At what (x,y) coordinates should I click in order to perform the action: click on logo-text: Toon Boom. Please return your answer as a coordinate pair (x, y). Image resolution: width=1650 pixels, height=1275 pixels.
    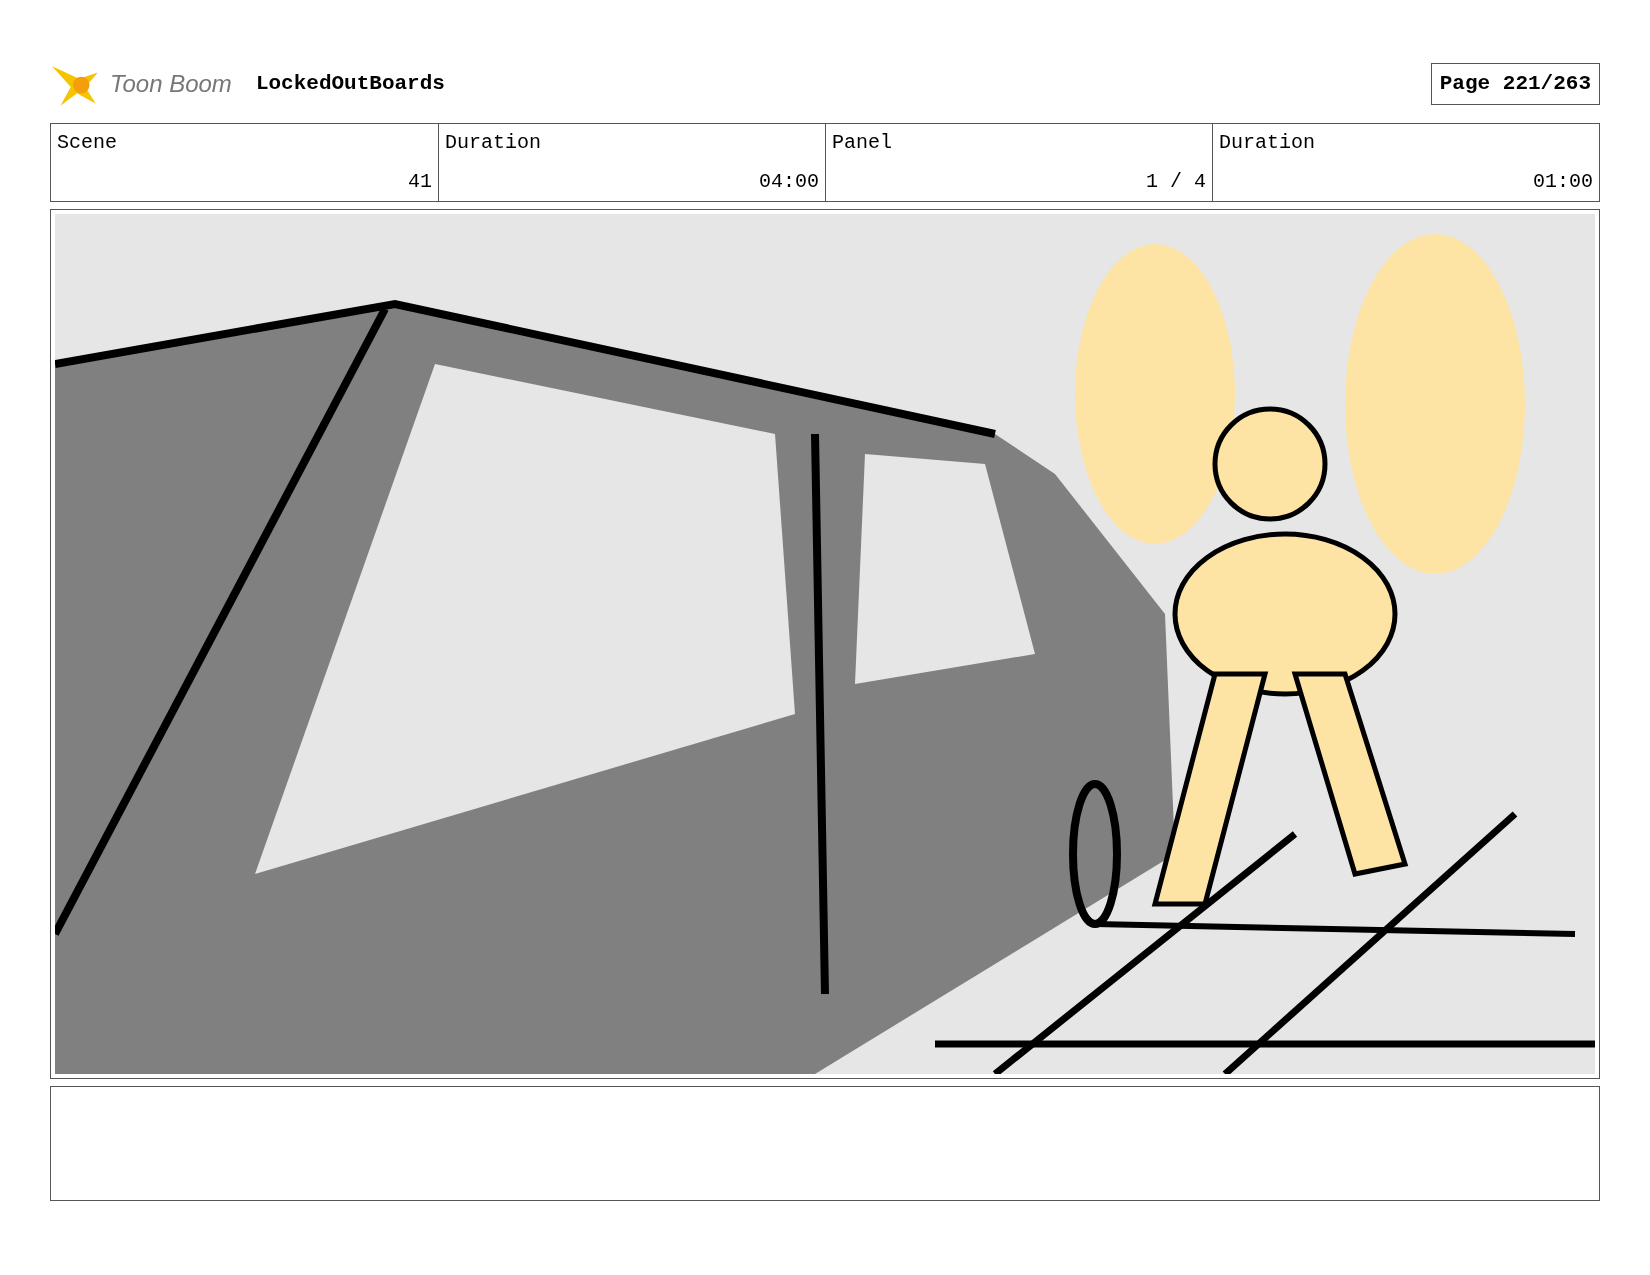
    Looking at the image, I should click on (171, 84).